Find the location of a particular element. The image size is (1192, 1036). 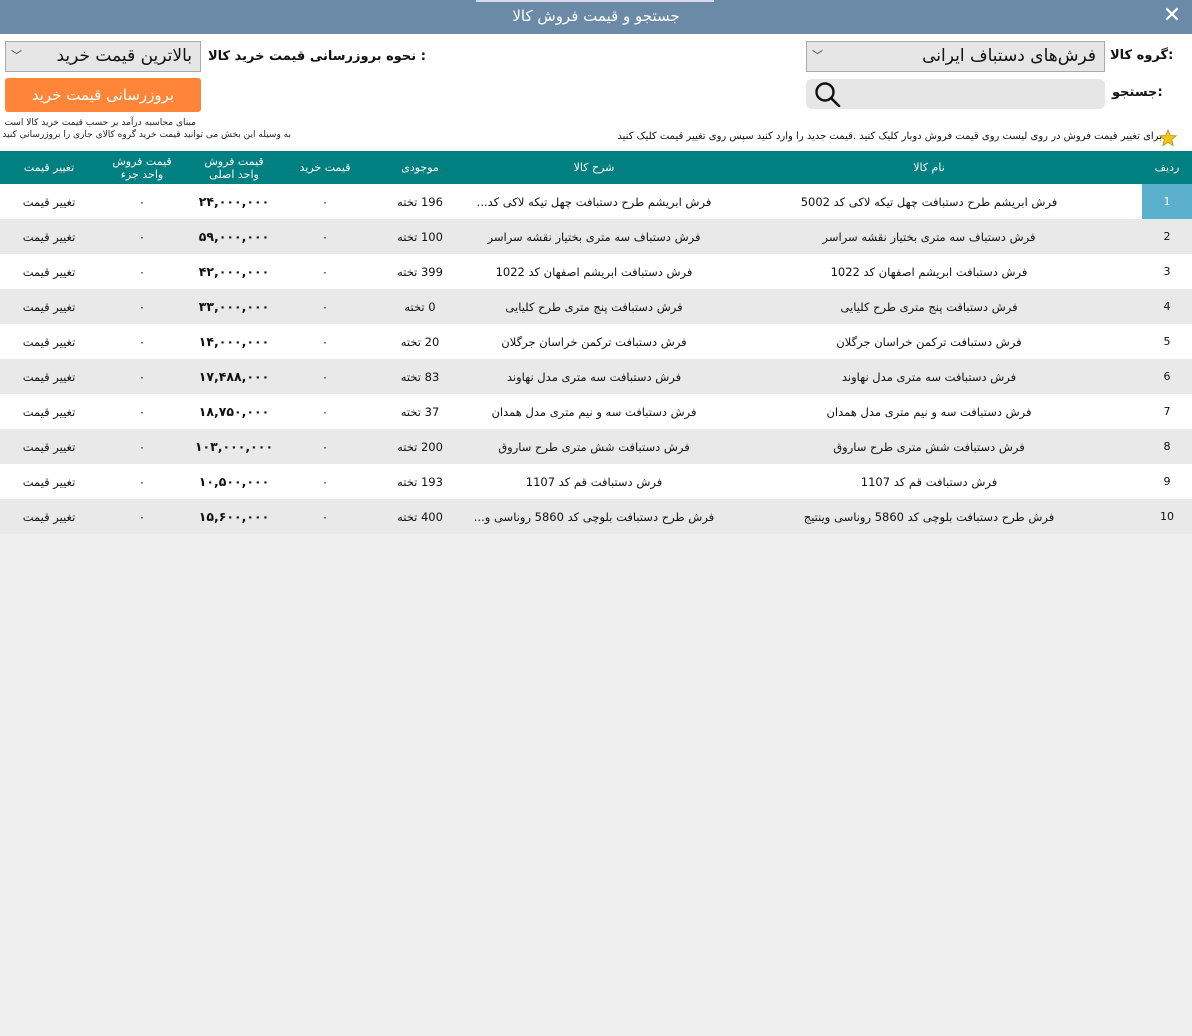

cell-sale-main: ۱۷,۴۸۸,۰۰۰ is located at coordinates (234, 376).